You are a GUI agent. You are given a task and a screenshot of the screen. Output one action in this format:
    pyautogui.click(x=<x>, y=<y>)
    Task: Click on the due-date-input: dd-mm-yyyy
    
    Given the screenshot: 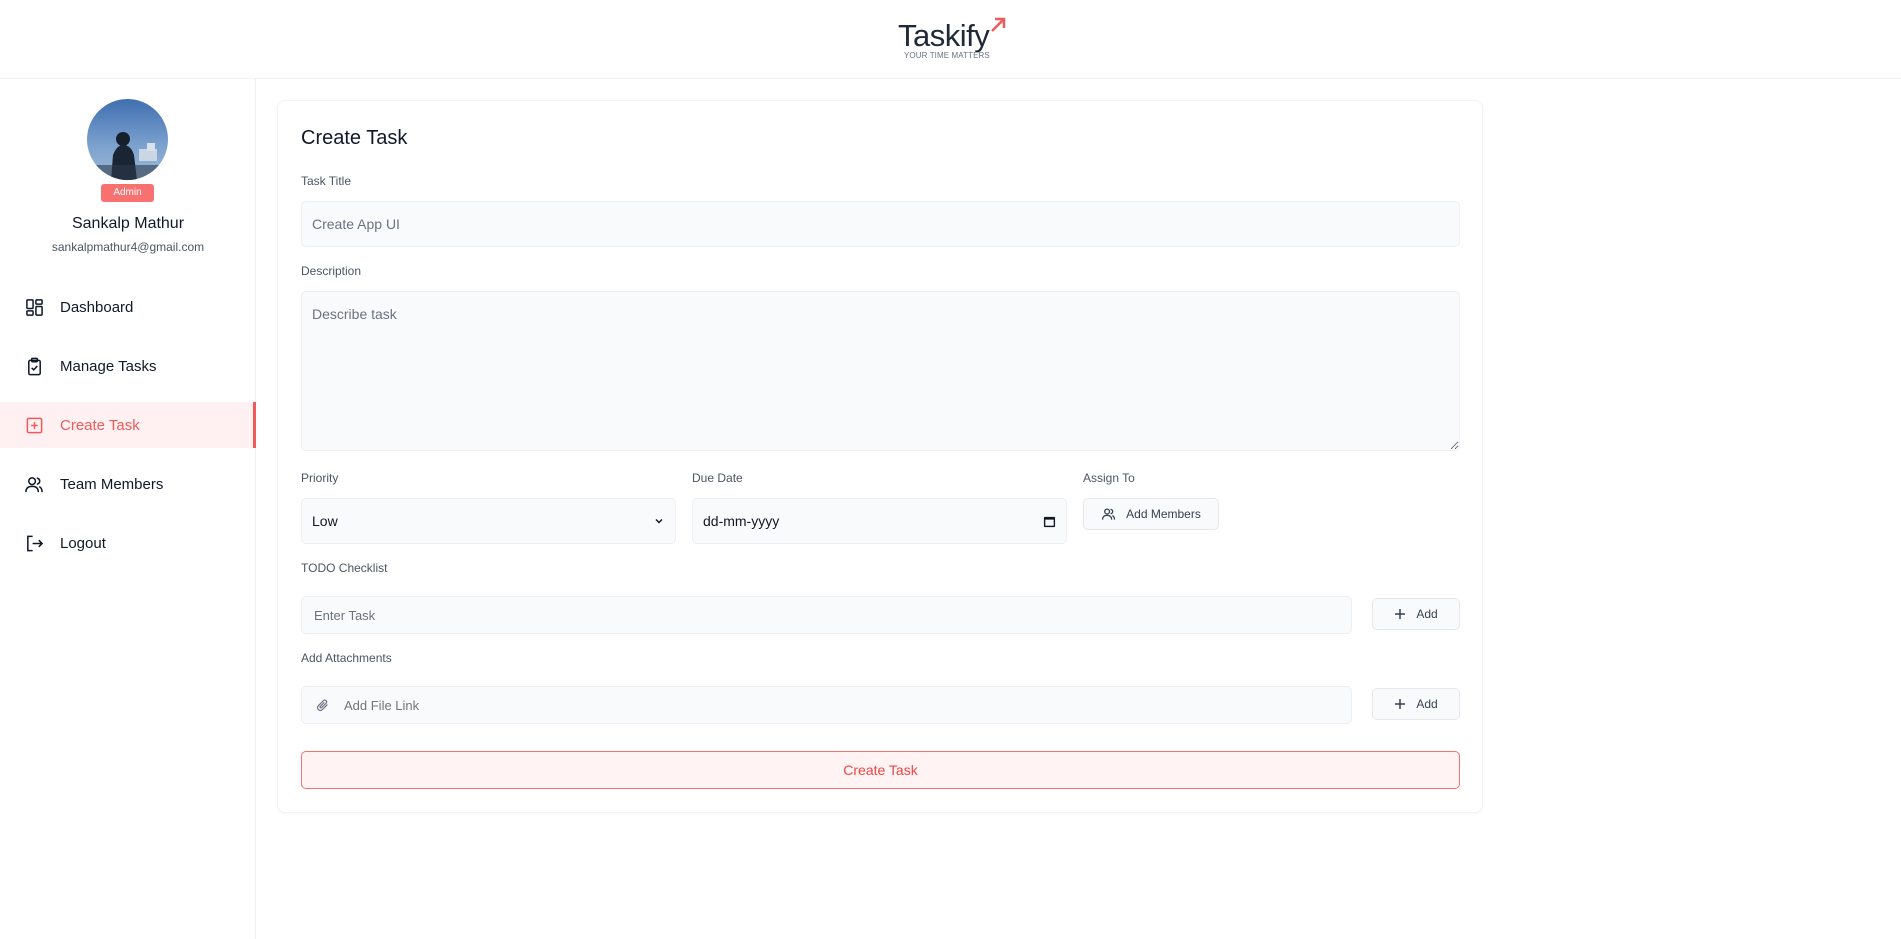 What is the action you would take?
    pyautogui.click(x=879, y=521)
    